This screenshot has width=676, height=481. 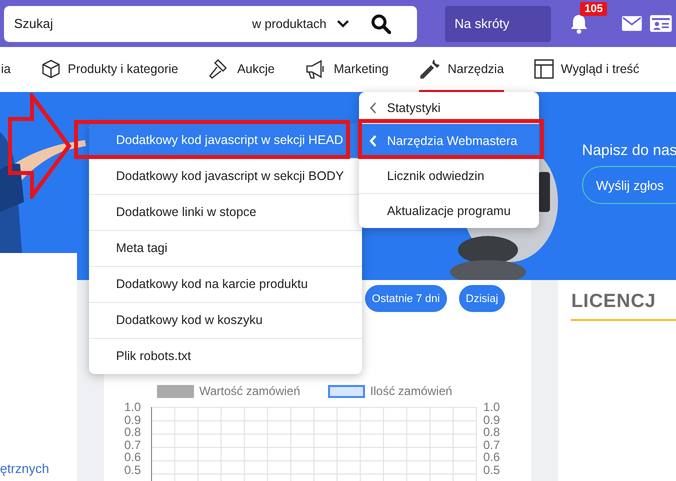 I want to click on submenu-item: Statystyki, so click(x=413, y=107).